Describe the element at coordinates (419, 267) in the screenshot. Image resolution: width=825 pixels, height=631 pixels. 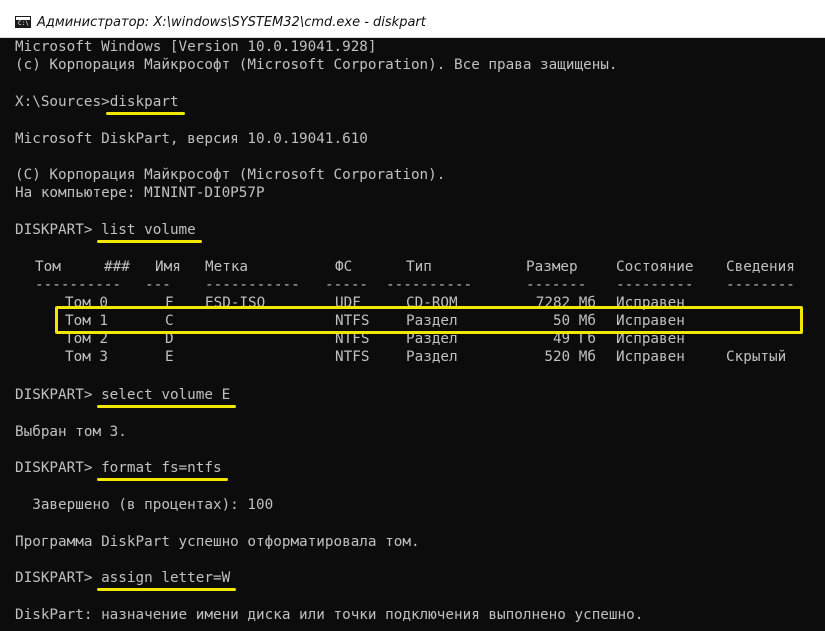
I see `column-header: Тип` at that location.